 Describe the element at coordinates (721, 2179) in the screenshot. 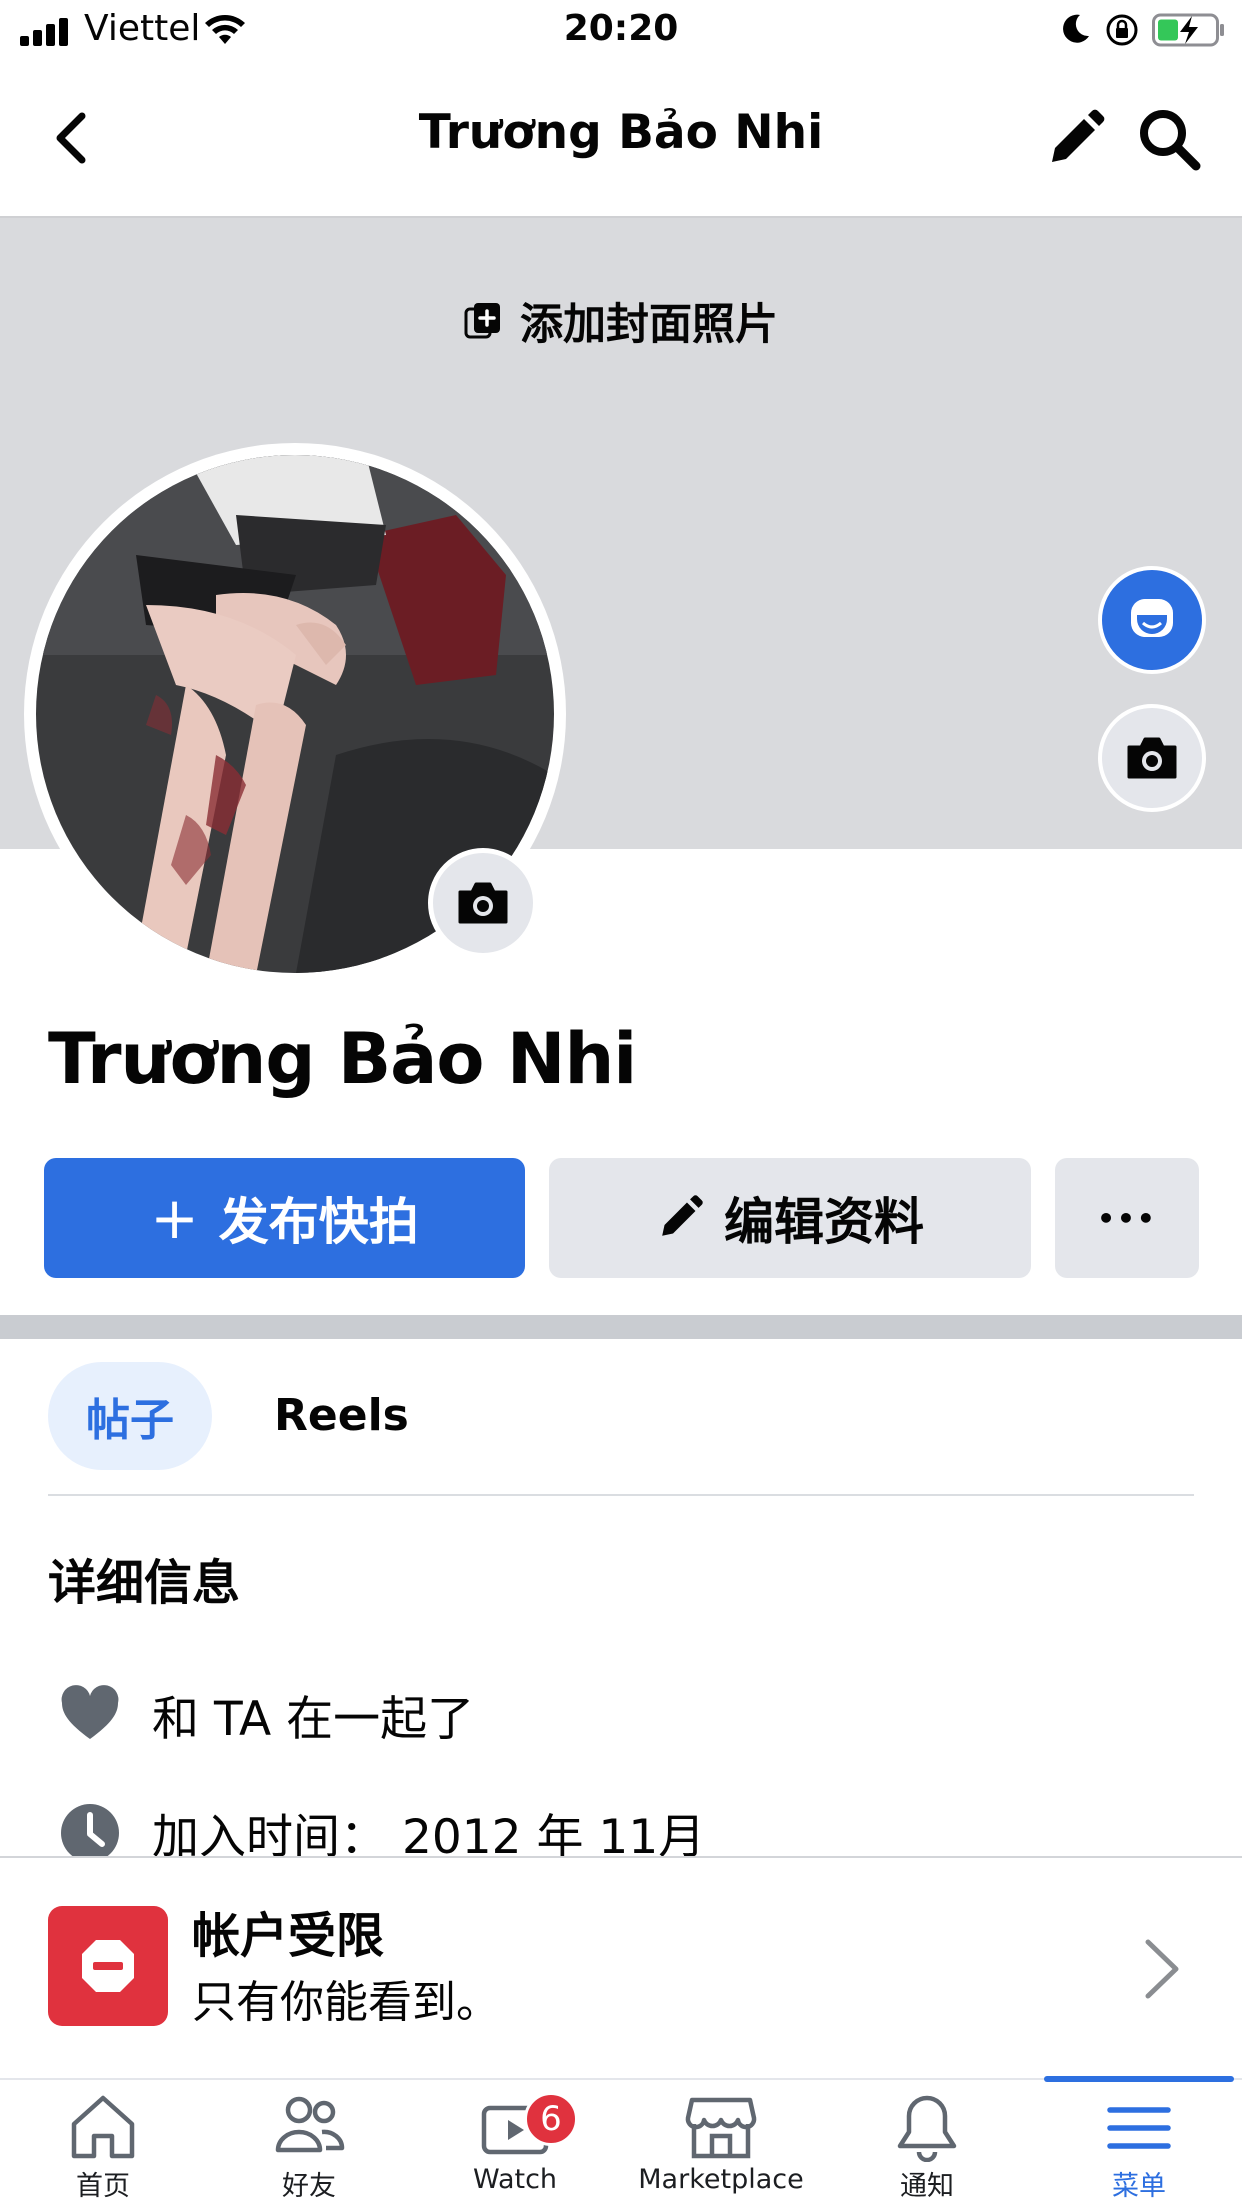

I see `tab-marketplace-label: Marketplace` at that location.